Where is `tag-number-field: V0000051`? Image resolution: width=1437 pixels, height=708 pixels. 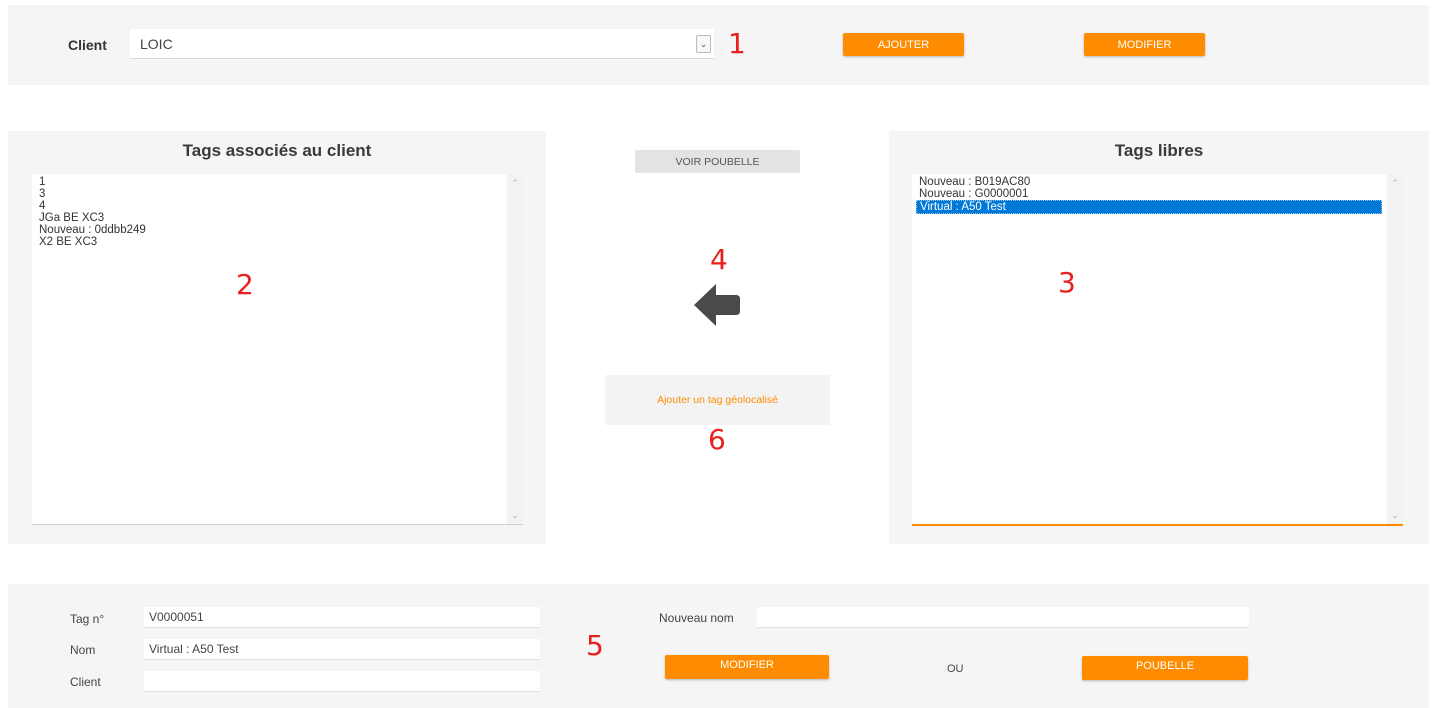
tag-number-field: V0000051 is located at coordinates (342, 617).